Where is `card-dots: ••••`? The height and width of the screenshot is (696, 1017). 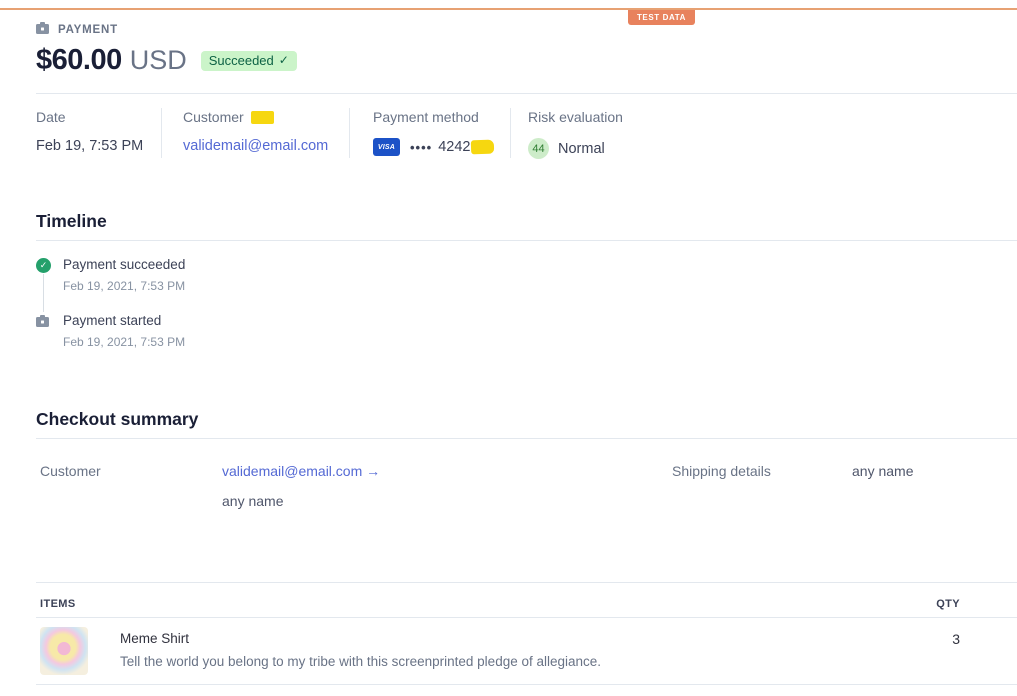
card-dots: •••• is located at coordinates (421, 147).